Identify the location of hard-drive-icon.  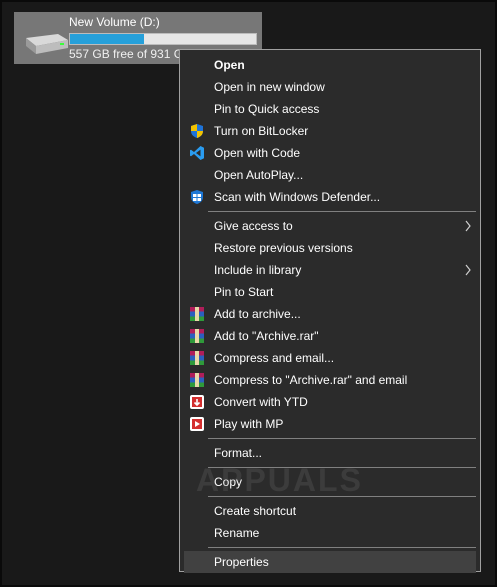
(47, 44).